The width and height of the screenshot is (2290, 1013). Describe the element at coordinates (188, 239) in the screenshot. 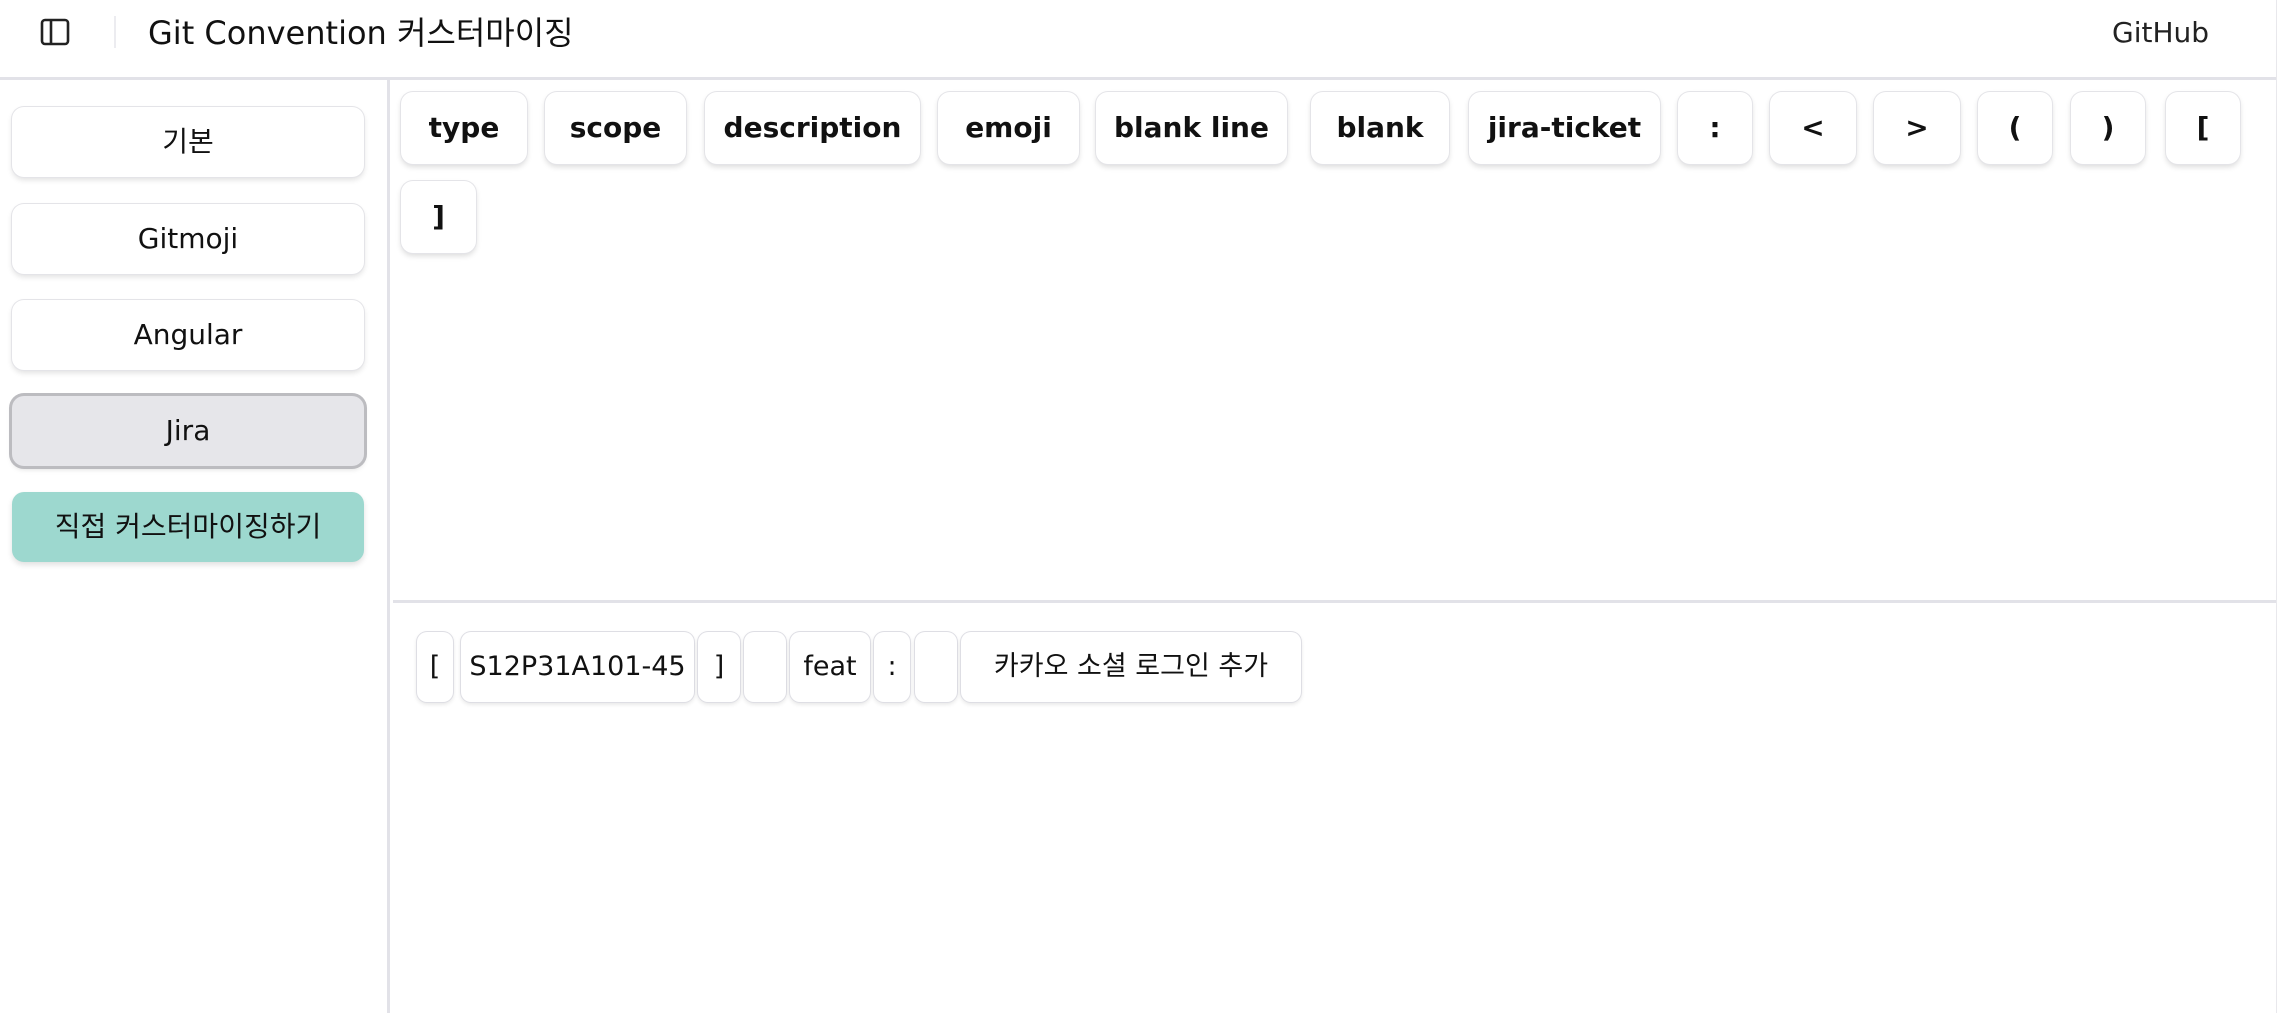

I see `sidebar-item-gitmoji: Gitmoji` at that location.